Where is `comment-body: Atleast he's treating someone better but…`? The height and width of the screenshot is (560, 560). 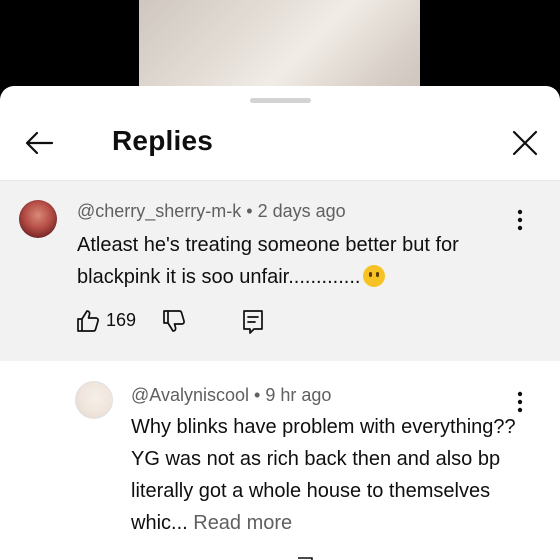
comment-body: Atleast he's treating someone better but… is located at coordinates (268, 261).